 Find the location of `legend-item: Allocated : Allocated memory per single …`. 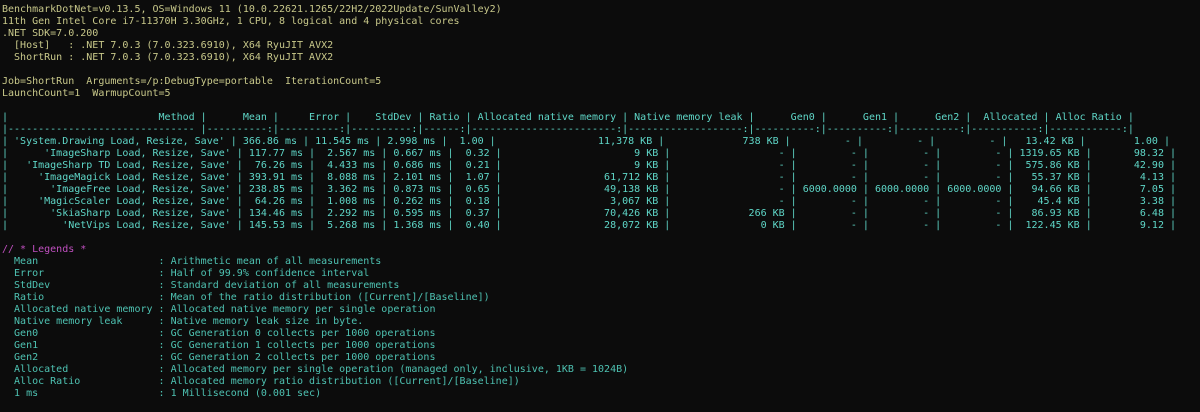

legend-item: Allocated : Allocated memory per single … is located at coordinates (315, 369).